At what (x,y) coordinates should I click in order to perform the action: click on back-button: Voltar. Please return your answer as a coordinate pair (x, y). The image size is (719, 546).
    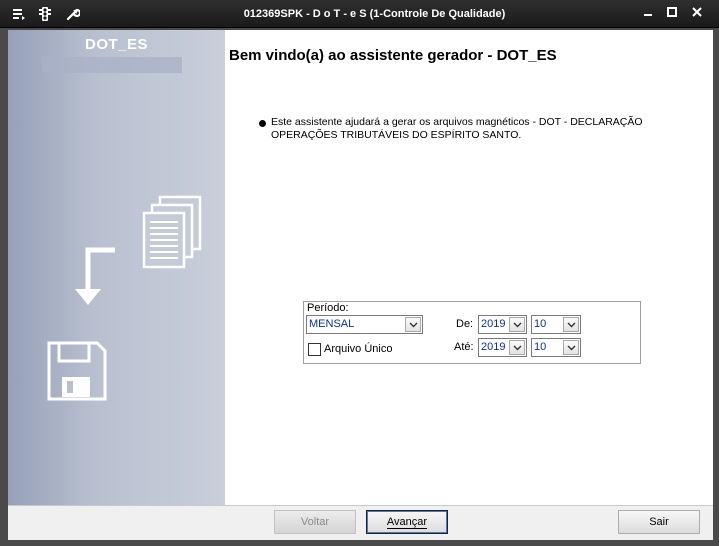
    Looking at the image, I should click on (315, 522).